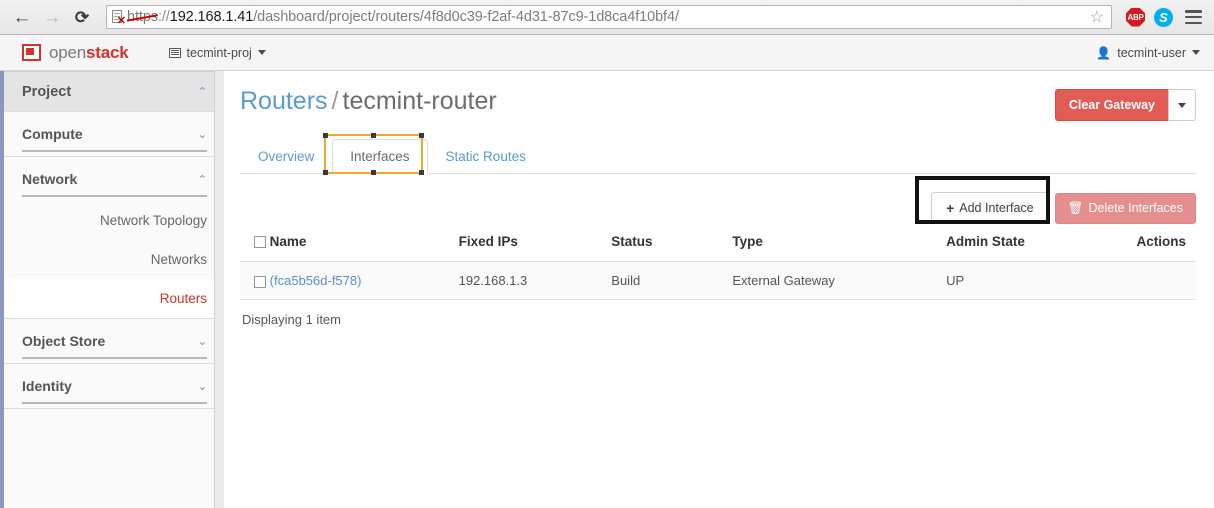  What do you see at coordinates (672, 280) in the screenshot?
I see `cell-status: Build` at bounding box center [672, 280].